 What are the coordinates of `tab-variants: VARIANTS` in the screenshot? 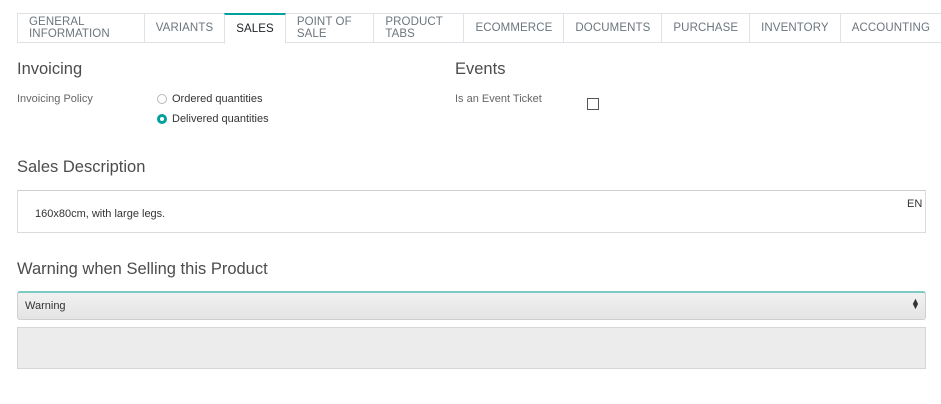 It's located at (184, 28).